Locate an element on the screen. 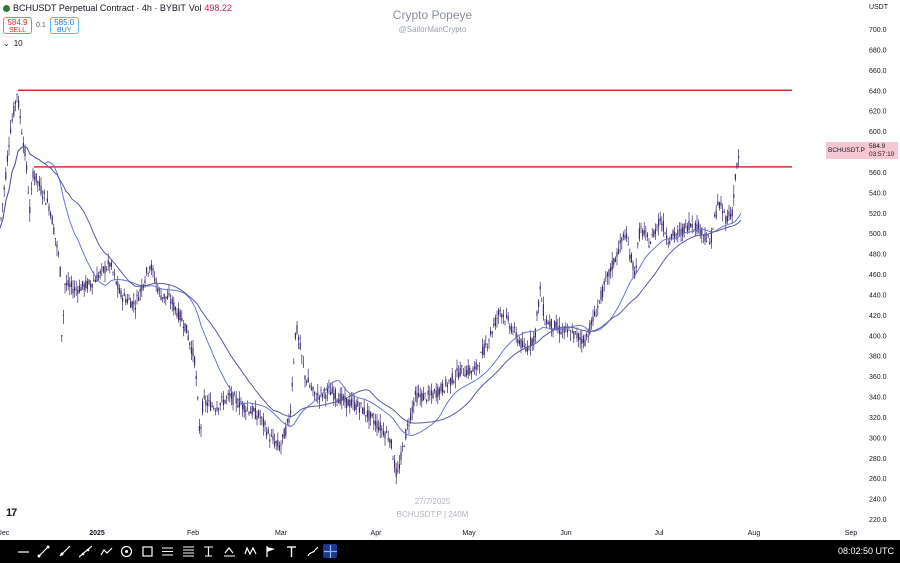  trendline-icon is located at coordinates (43, 551).